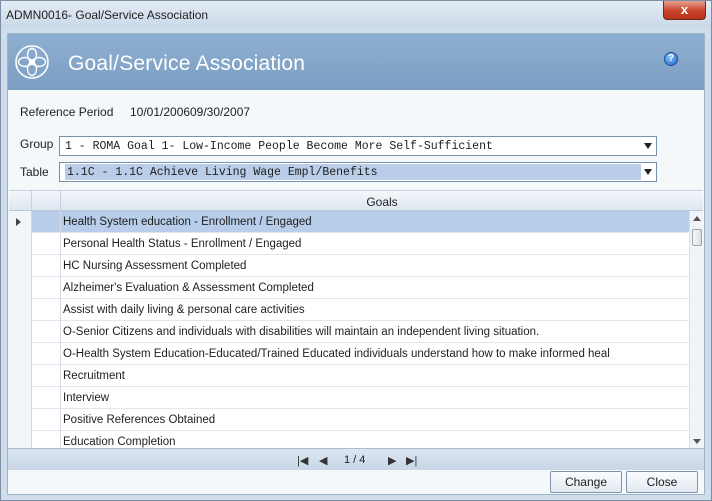 The image size is (712, 501). What do you see at coordinates (349, 266) in the screenshot?
I see `table-row: HC Nursing Assessment Completed` at bounding box center [349, 266].